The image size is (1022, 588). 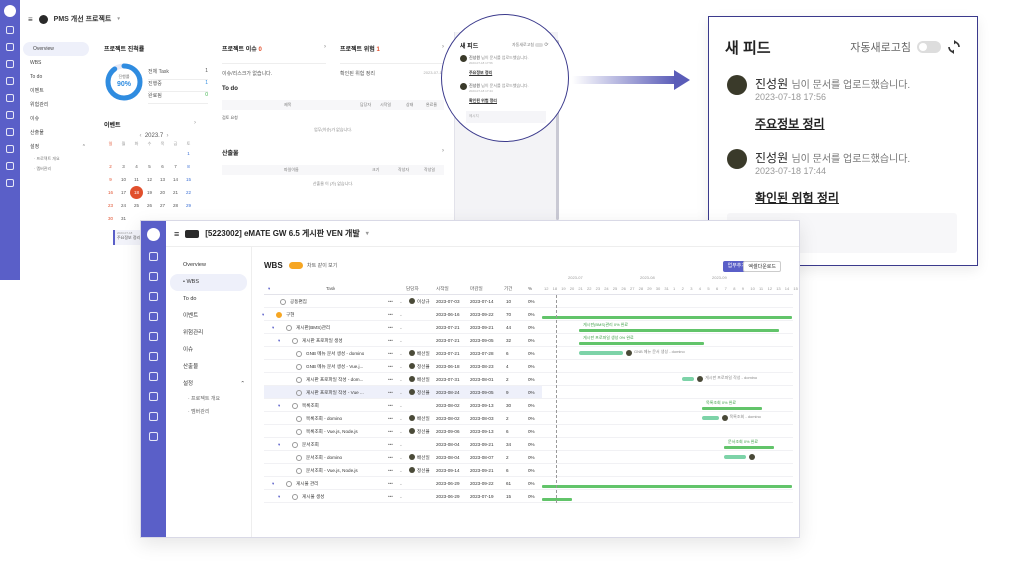 What do you see at coordinates (296, 265) in the screenshot?
I see `chart-toggle` at bounding box center [296, 265].